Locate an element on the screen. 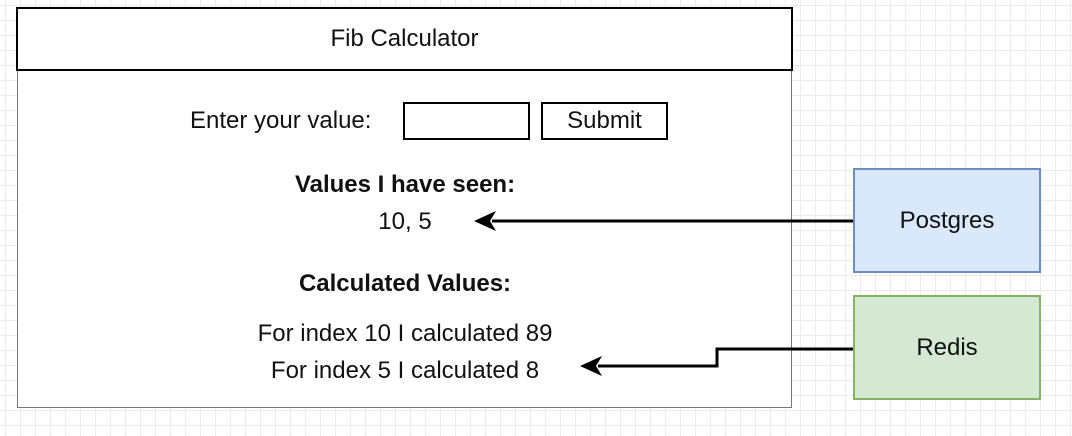  postgres-label: Postgres is located at coordinates (947, 220).